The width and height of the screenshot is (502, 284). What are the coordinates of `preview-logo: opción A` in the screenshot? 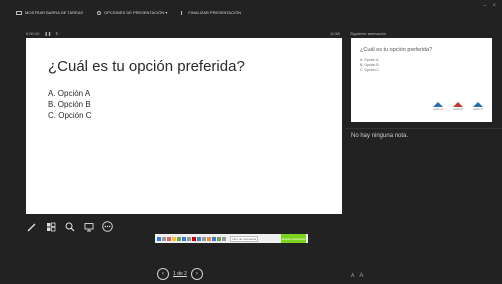 It's located at (438, 106).